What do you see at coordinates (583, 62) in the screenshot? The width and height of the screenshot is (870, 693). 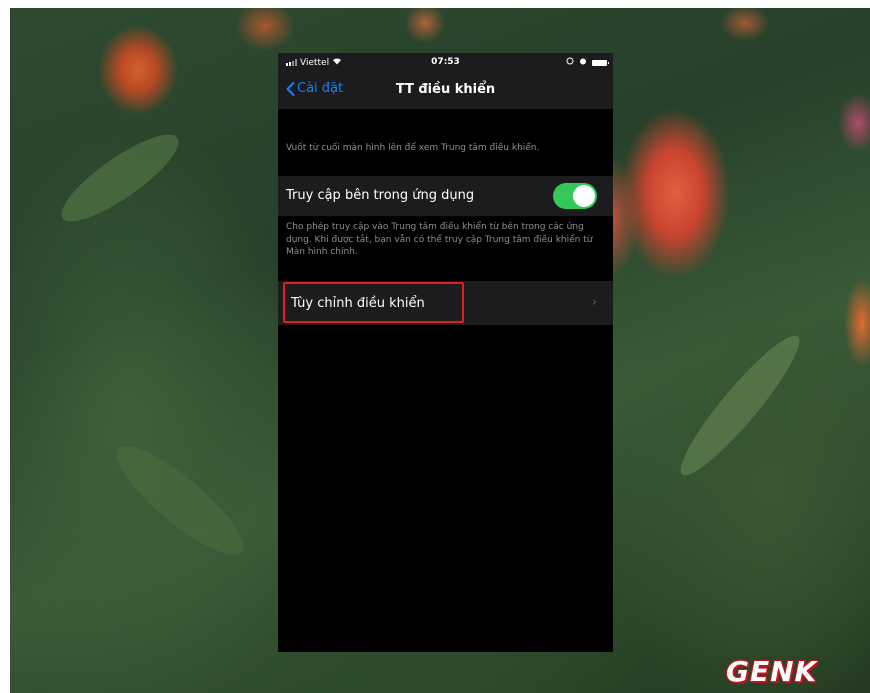 I see `alarm-icon` at bounding box center [583, 62].